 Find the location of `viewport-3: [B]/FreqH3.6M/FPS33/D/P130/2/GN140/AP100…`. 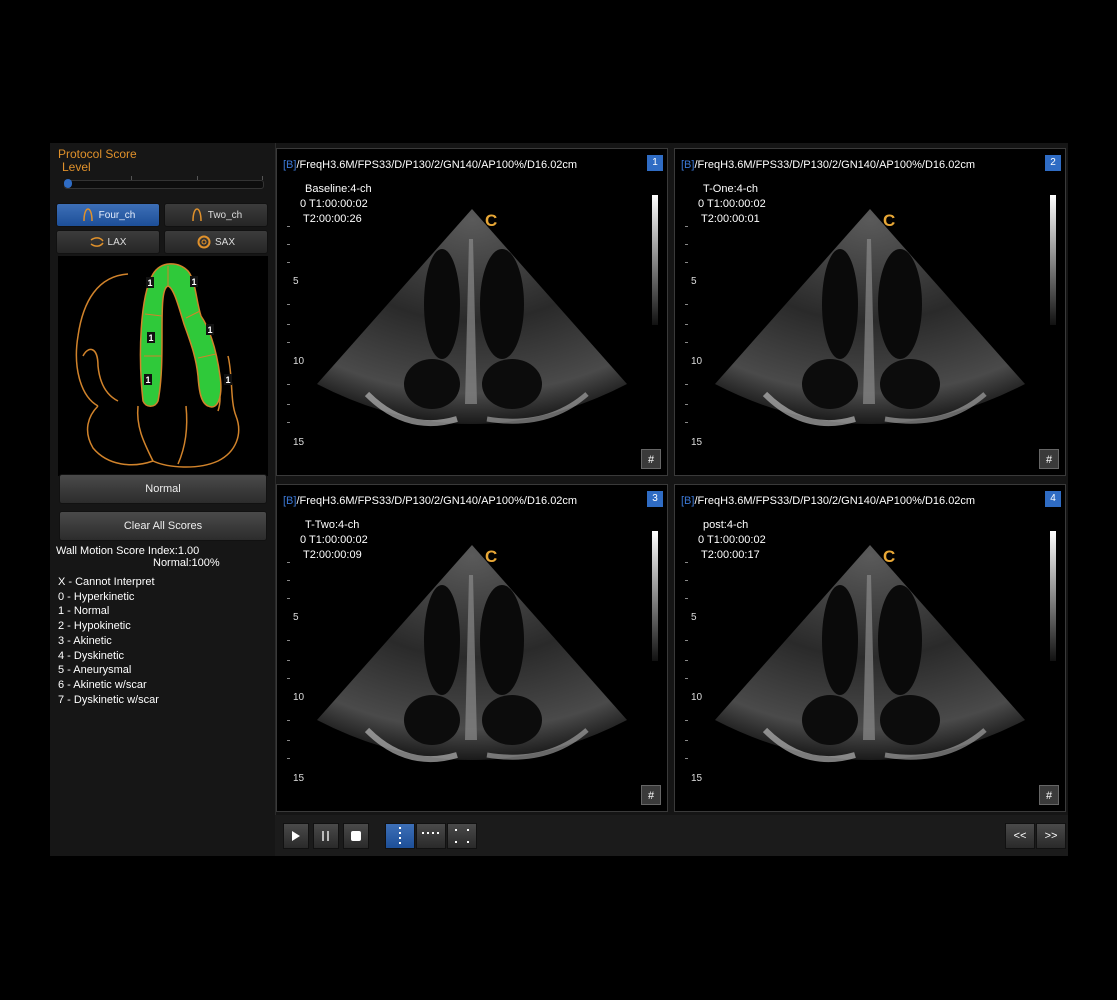

viewport-3: [B]/FreqH3.6M/FPS33/D/P130/2/GN140/AP100… is located at coordinates (472, 648).